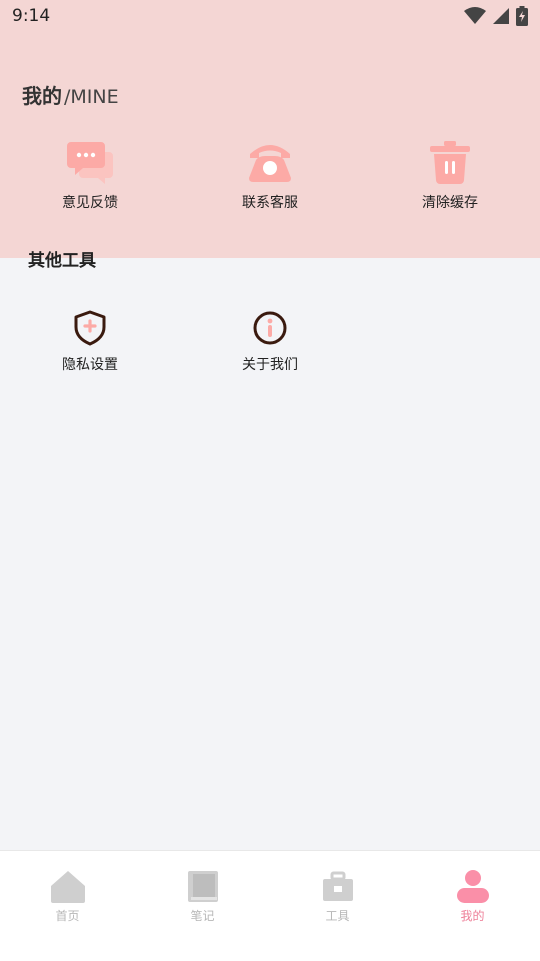 This screenshot has width=540, height=961. What do you see at coordinates (62, 261) in the screenshot?
I see `section-title: 其他工具` at bounding box center [62, 261].